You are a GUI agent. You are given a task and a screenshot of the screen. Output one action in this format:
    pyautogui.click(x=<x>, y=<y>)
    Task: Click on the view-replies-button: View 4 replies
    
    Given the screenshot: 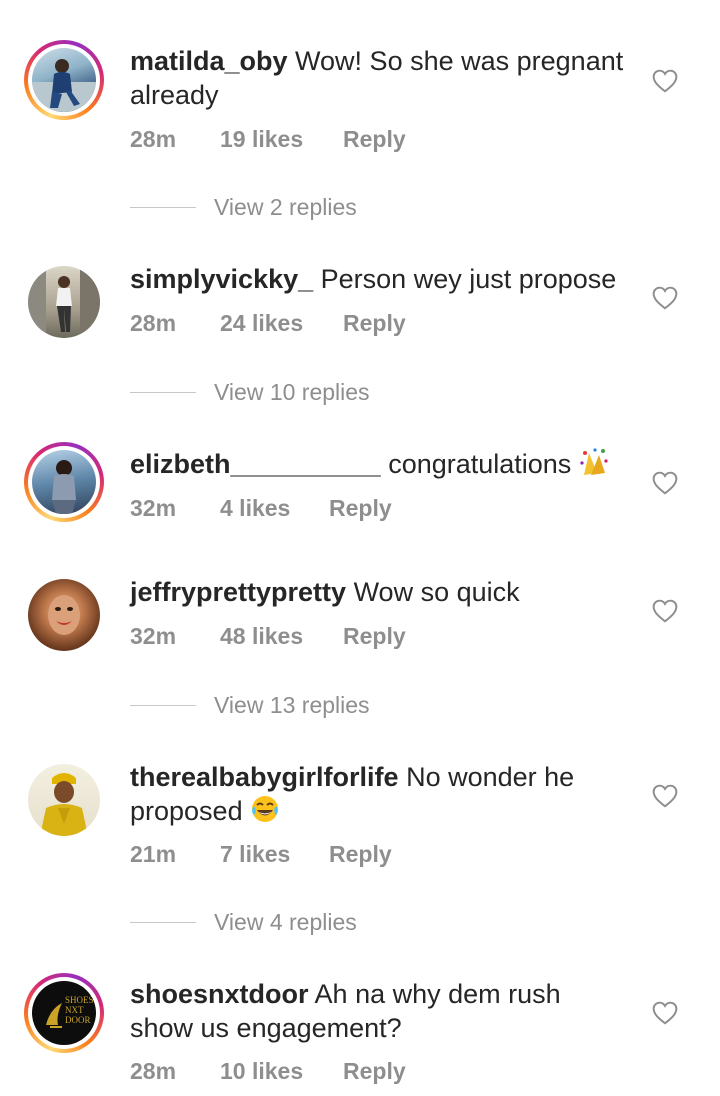 What is the action you would take?
    pyautogui.click(x=243, y=922)
    